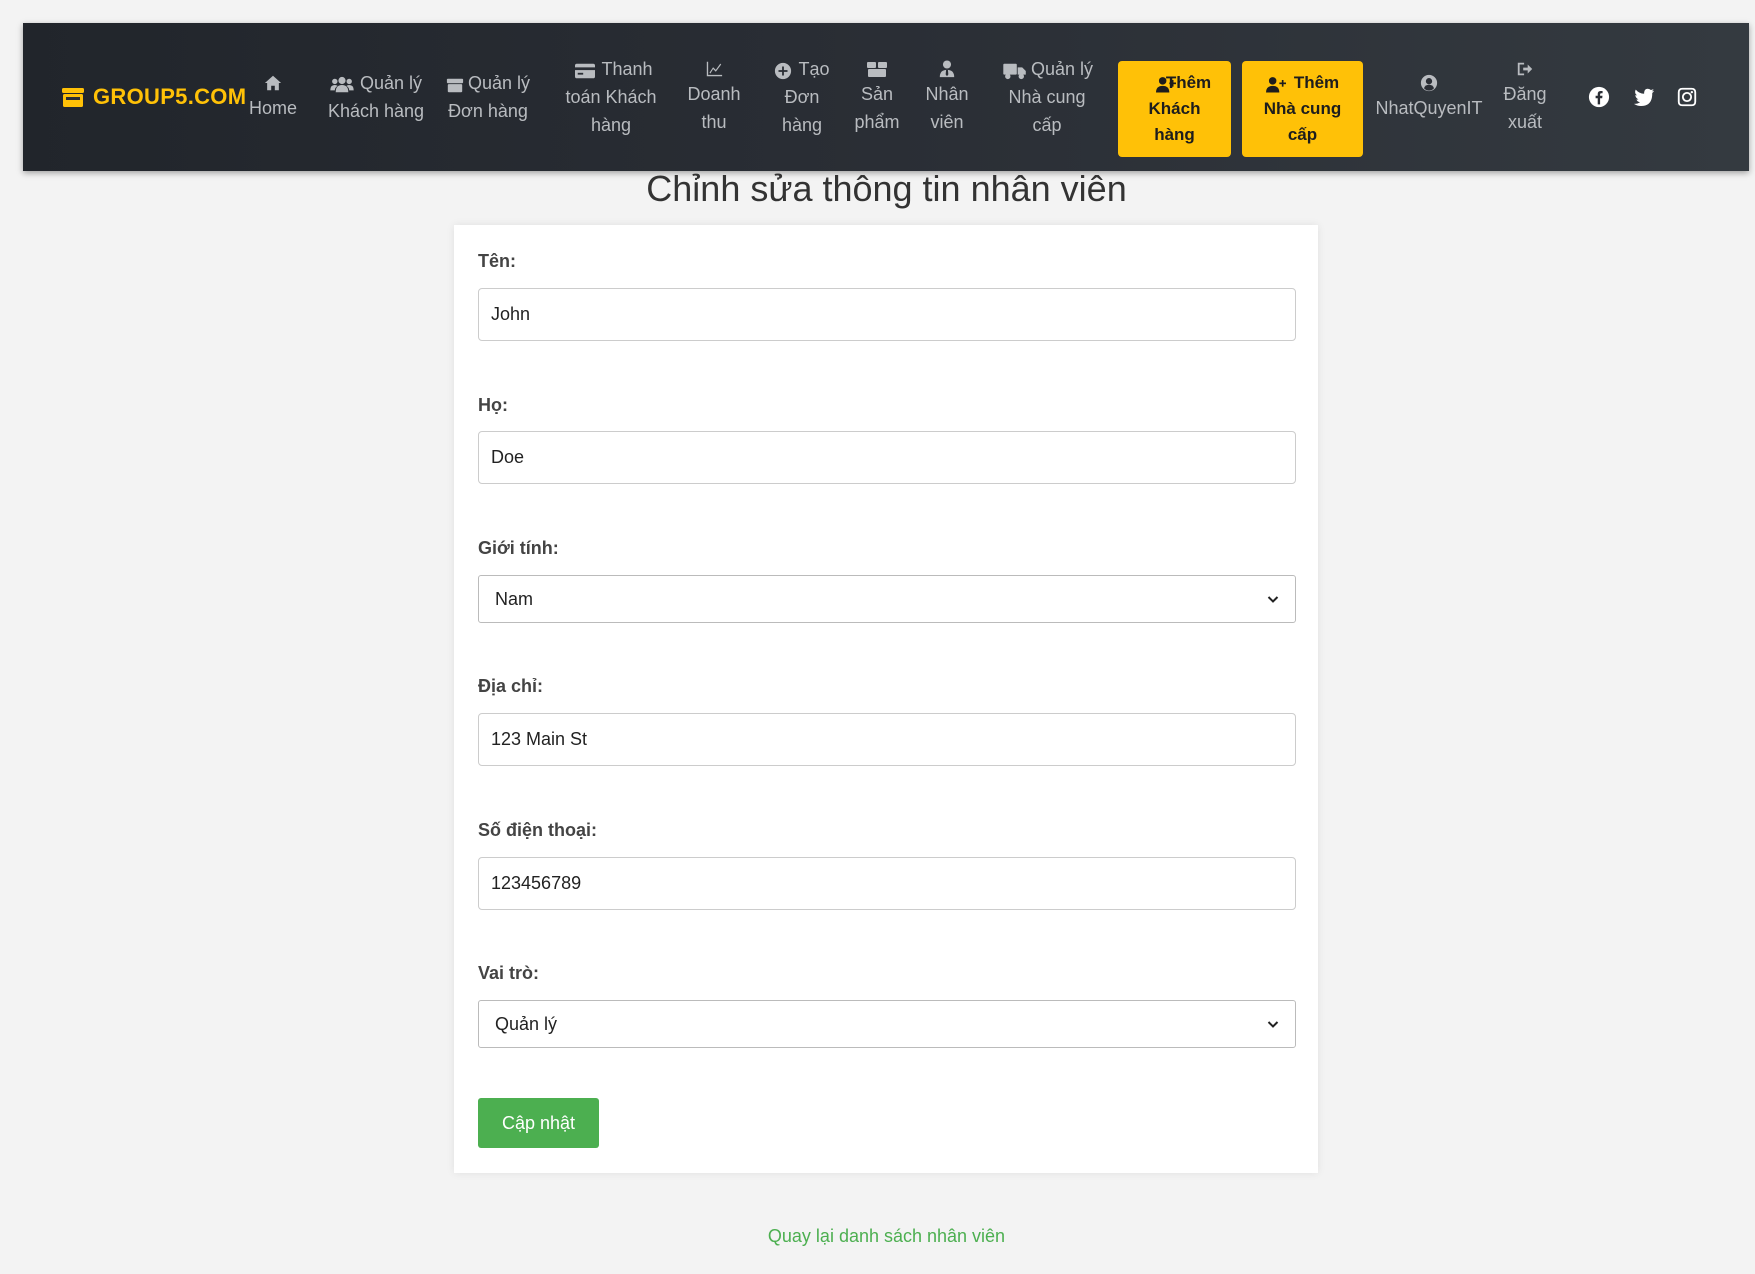  What do you see at coordinates (887, 457) in the screenshot?
I see `last-name-input` at bounding box center [887, 457].